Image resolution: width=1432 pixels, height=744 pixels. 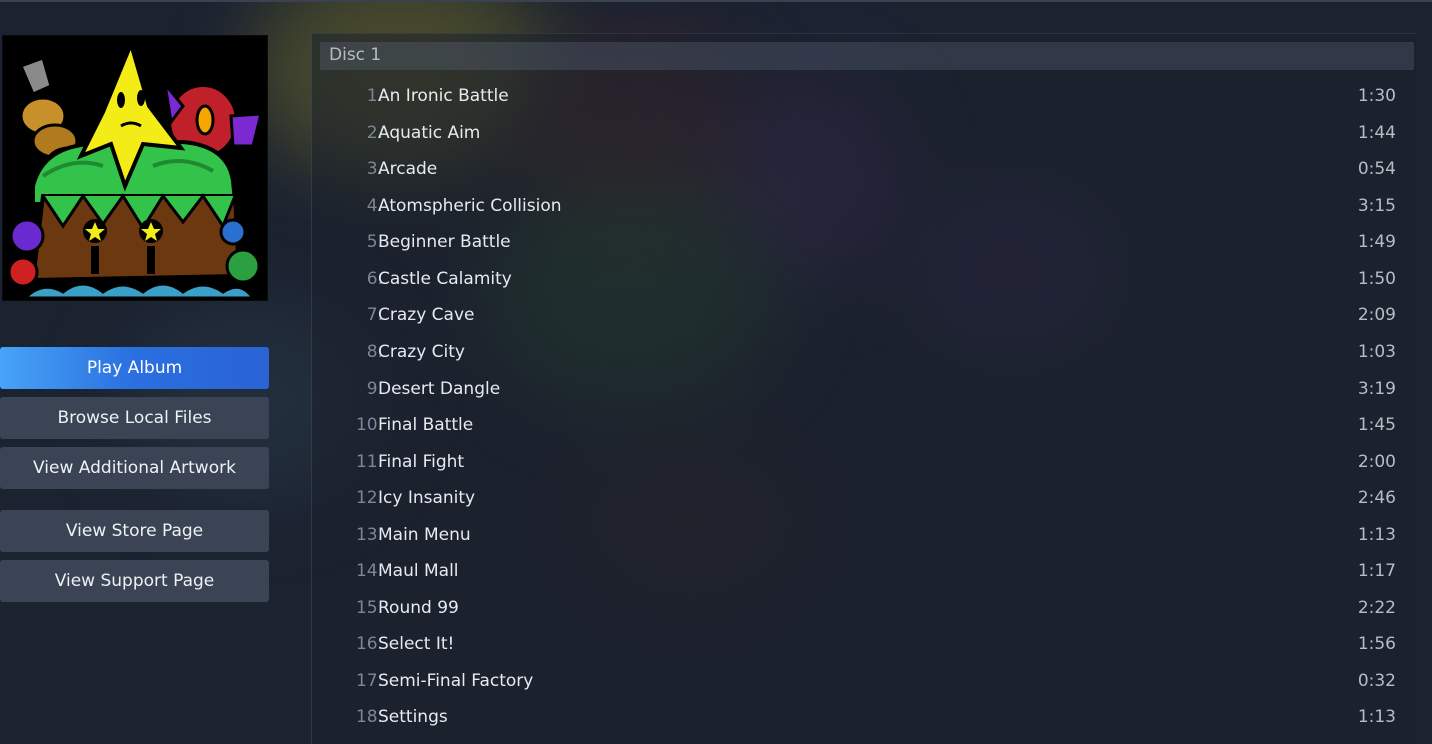 I want to click on track-row: 9. Desert Dangle 3:19, so click(x=860, y=390).